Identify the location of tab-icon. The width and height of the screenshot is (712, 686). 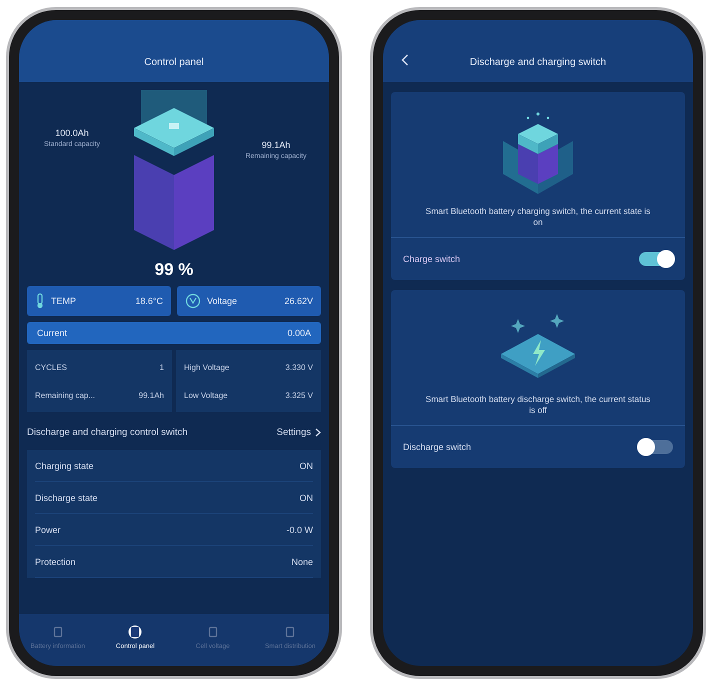
(135, 631).